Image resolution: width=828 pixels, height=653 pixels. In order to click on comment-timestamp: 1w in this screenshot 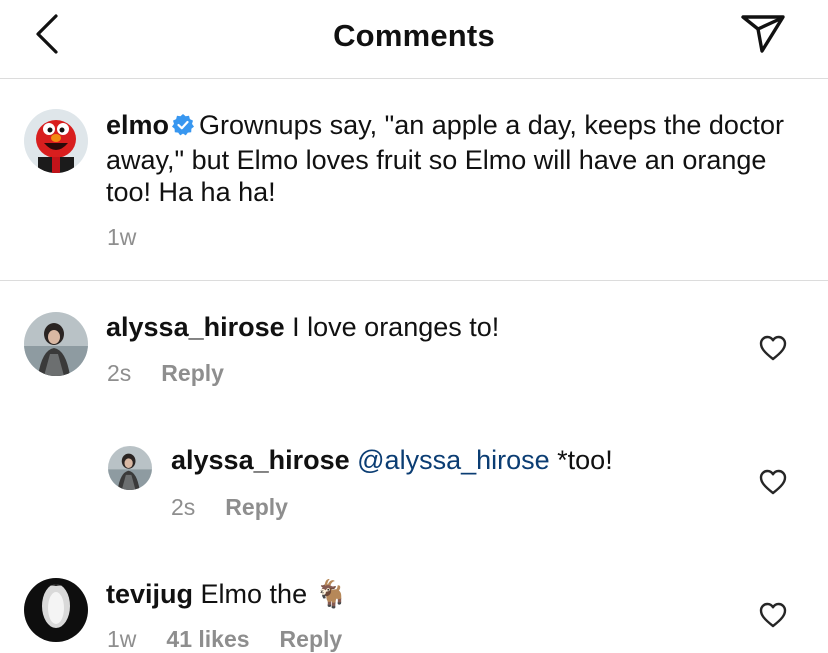, I will do `click(122, 639)`.